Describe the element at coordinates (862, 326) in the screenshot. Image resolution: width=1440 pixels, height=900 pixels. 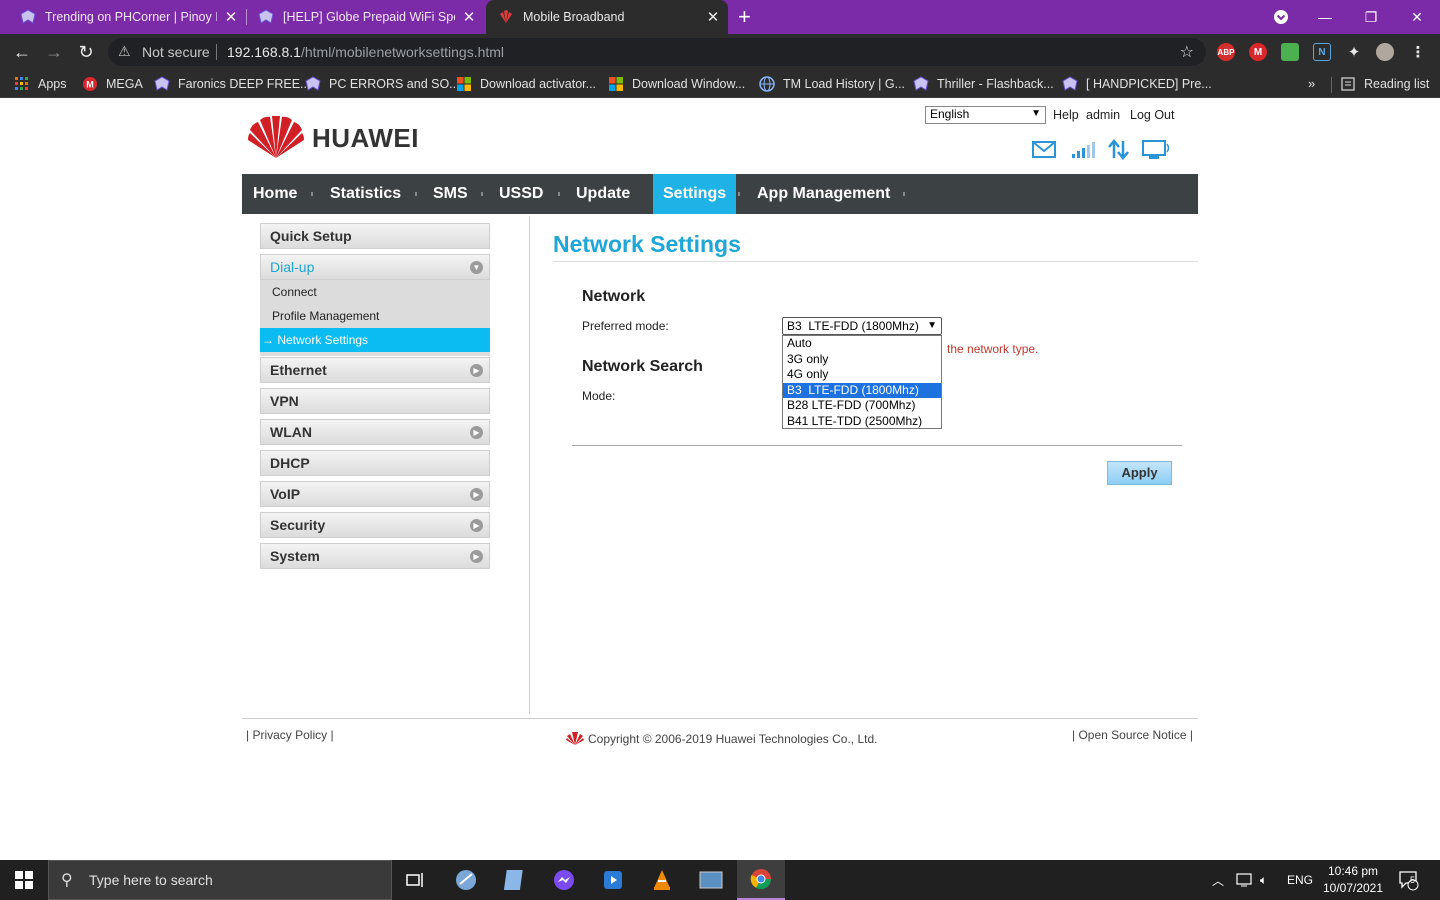
I see `preferred-mode-select: B3 LTE-FDD (1800Mhz) ▼` at that location.